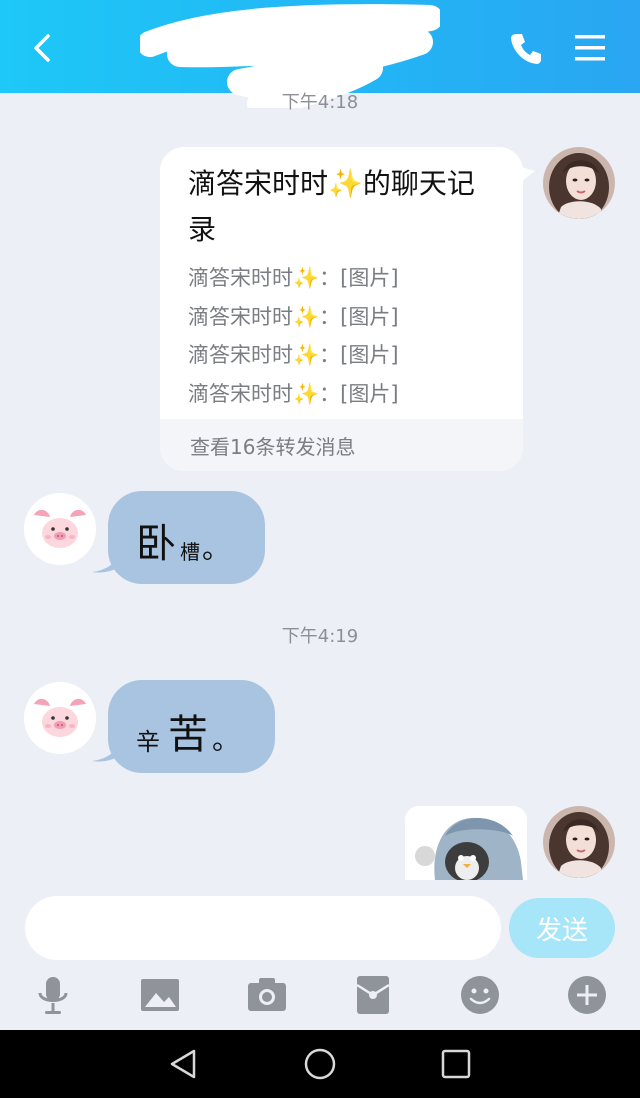 Image resolution: width=640 pixels, height=1098 pixels. What do you see at coordinates (320, 636) in the screenshot?
I see `timestamp-419: 下午4:19` at bounding box center [320, 636].